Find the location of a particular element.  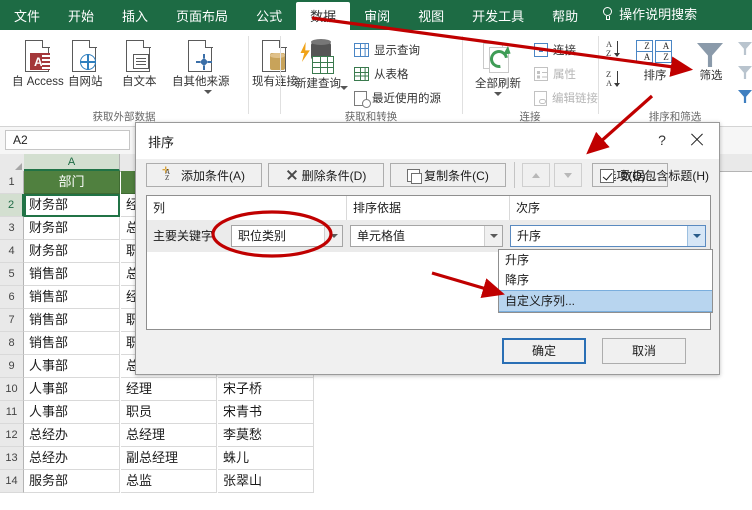

cell-A10: 人事部 is located at coordinates (72, 389).